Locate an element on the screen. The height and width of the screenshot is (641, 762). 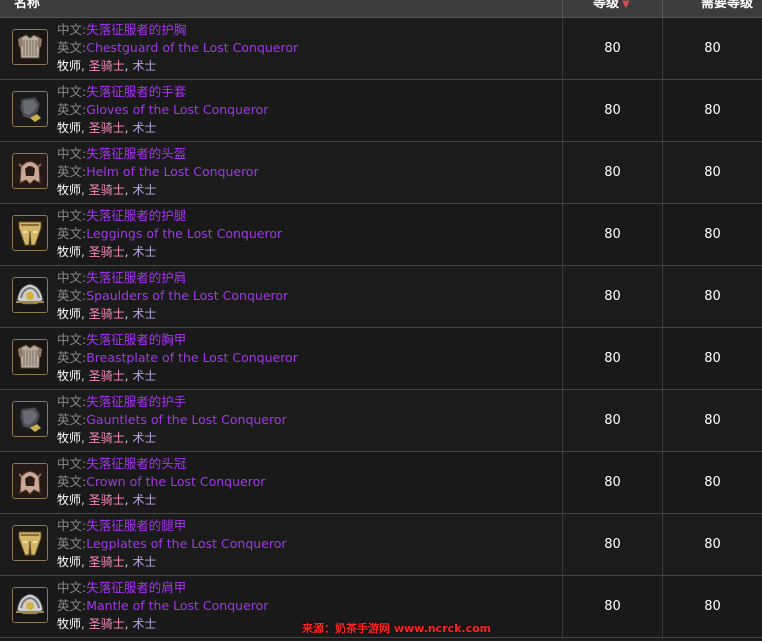
item-name-en: Chestguard of the Lost Conqueror is located at coordinates (192, 47).